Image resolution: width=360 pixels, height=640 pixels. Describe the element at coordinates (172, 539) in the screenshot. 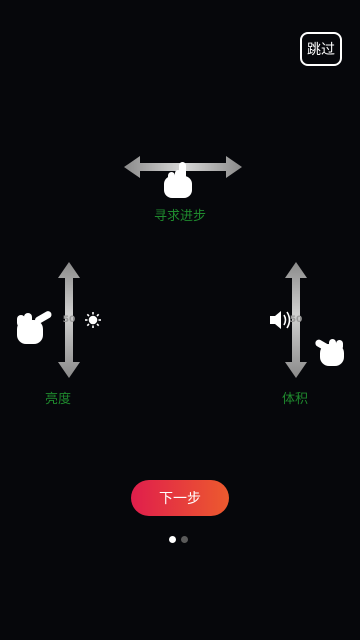

I see `page-indicator-dot-active` at that location.